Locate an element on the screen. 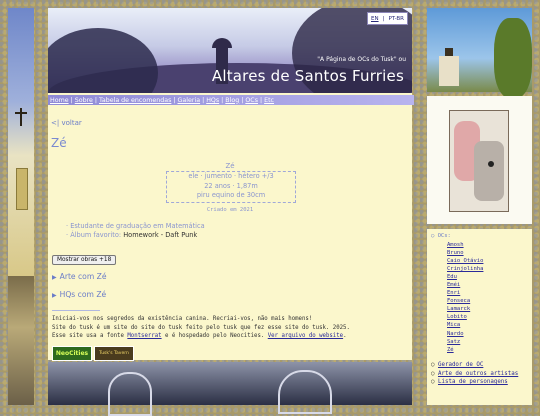  oc-link: Fonseca is located at coordinates (458, 301).